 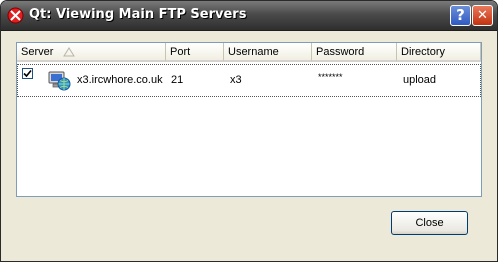 I want to click on qt-app-icon, so click(x=15, y=15).